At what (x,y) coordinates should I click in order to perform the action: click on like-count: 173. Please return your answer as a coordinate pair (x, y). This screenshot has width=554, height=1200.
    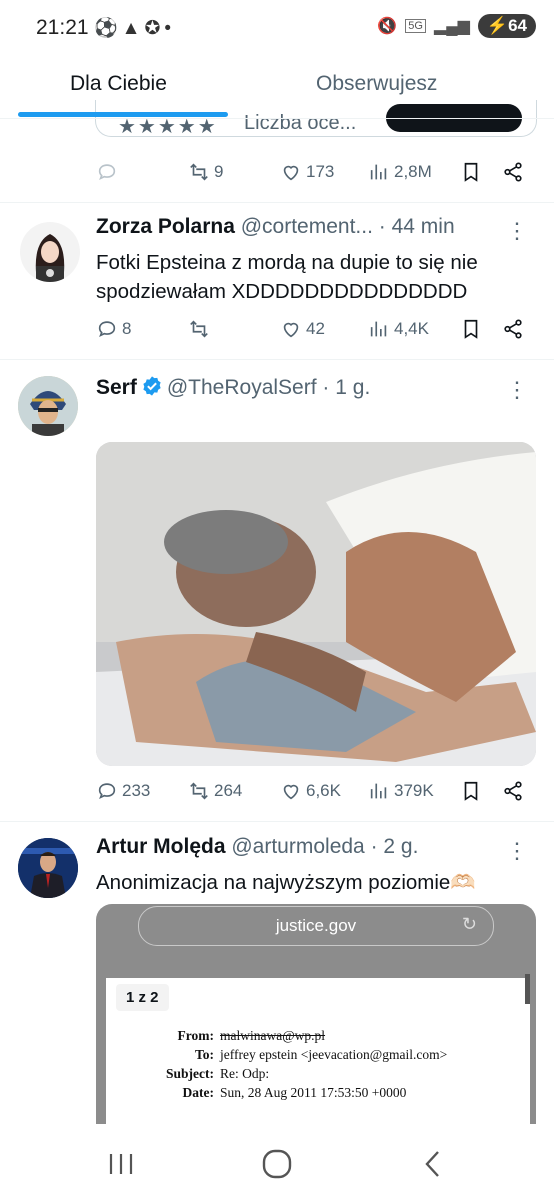
    Looking at the image, I should click on (320, 171).